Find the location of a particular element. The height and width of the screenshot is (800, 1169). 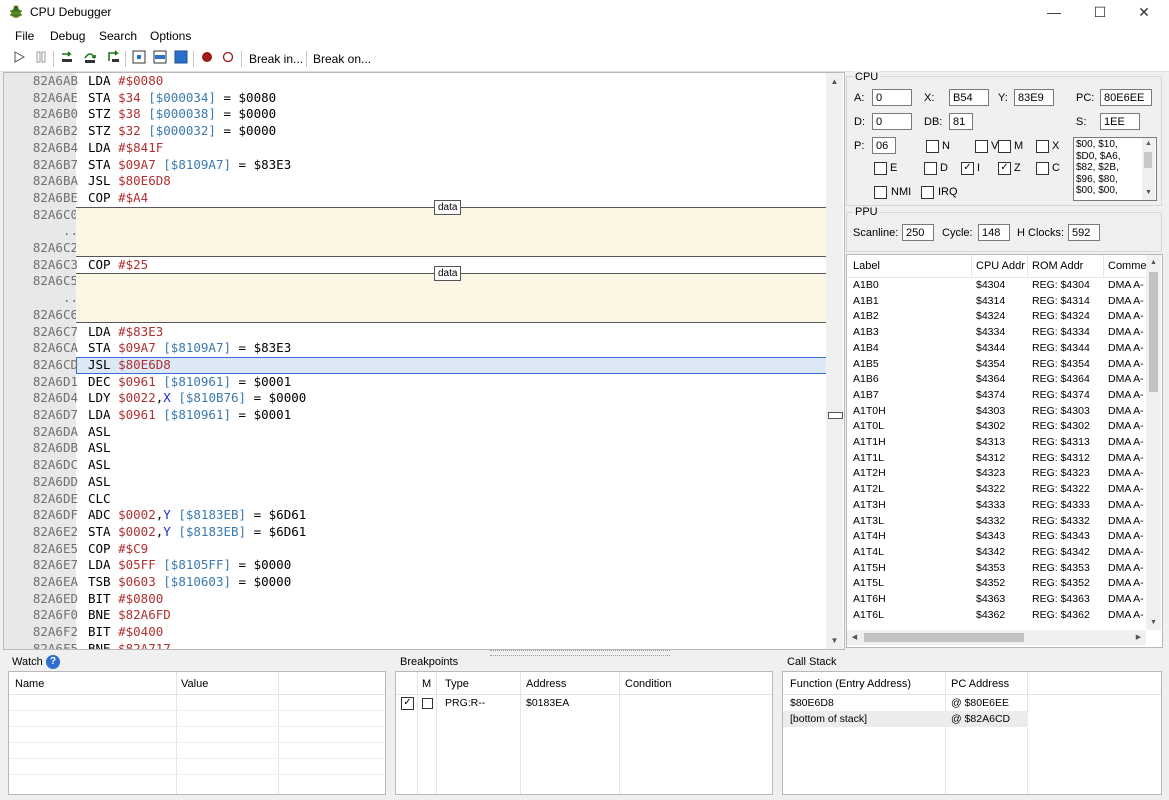

flag-x-checkbox is located at coordinates (1042, 146).